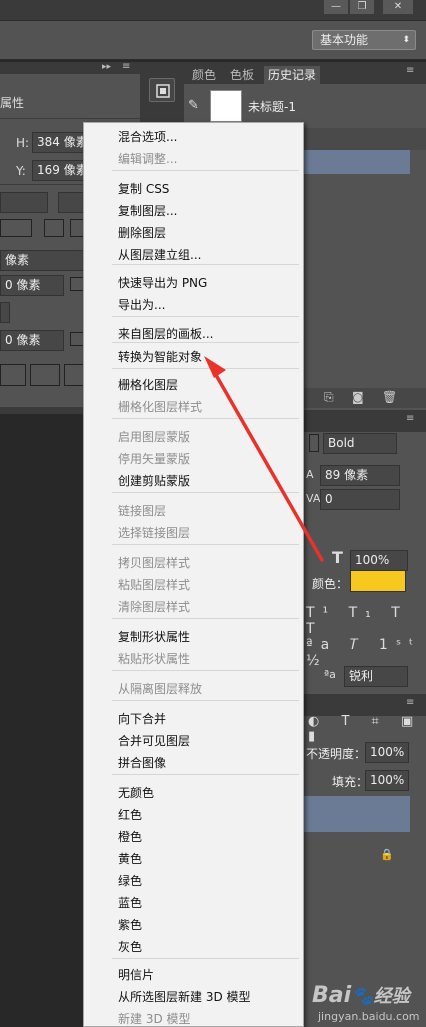 The height and width of the screenshot is (1027, 426). What do you see at coordinates (106, 67) in the screenshot?
I see `collapse-icon: ▸▸` at bounding box center [106, 67].